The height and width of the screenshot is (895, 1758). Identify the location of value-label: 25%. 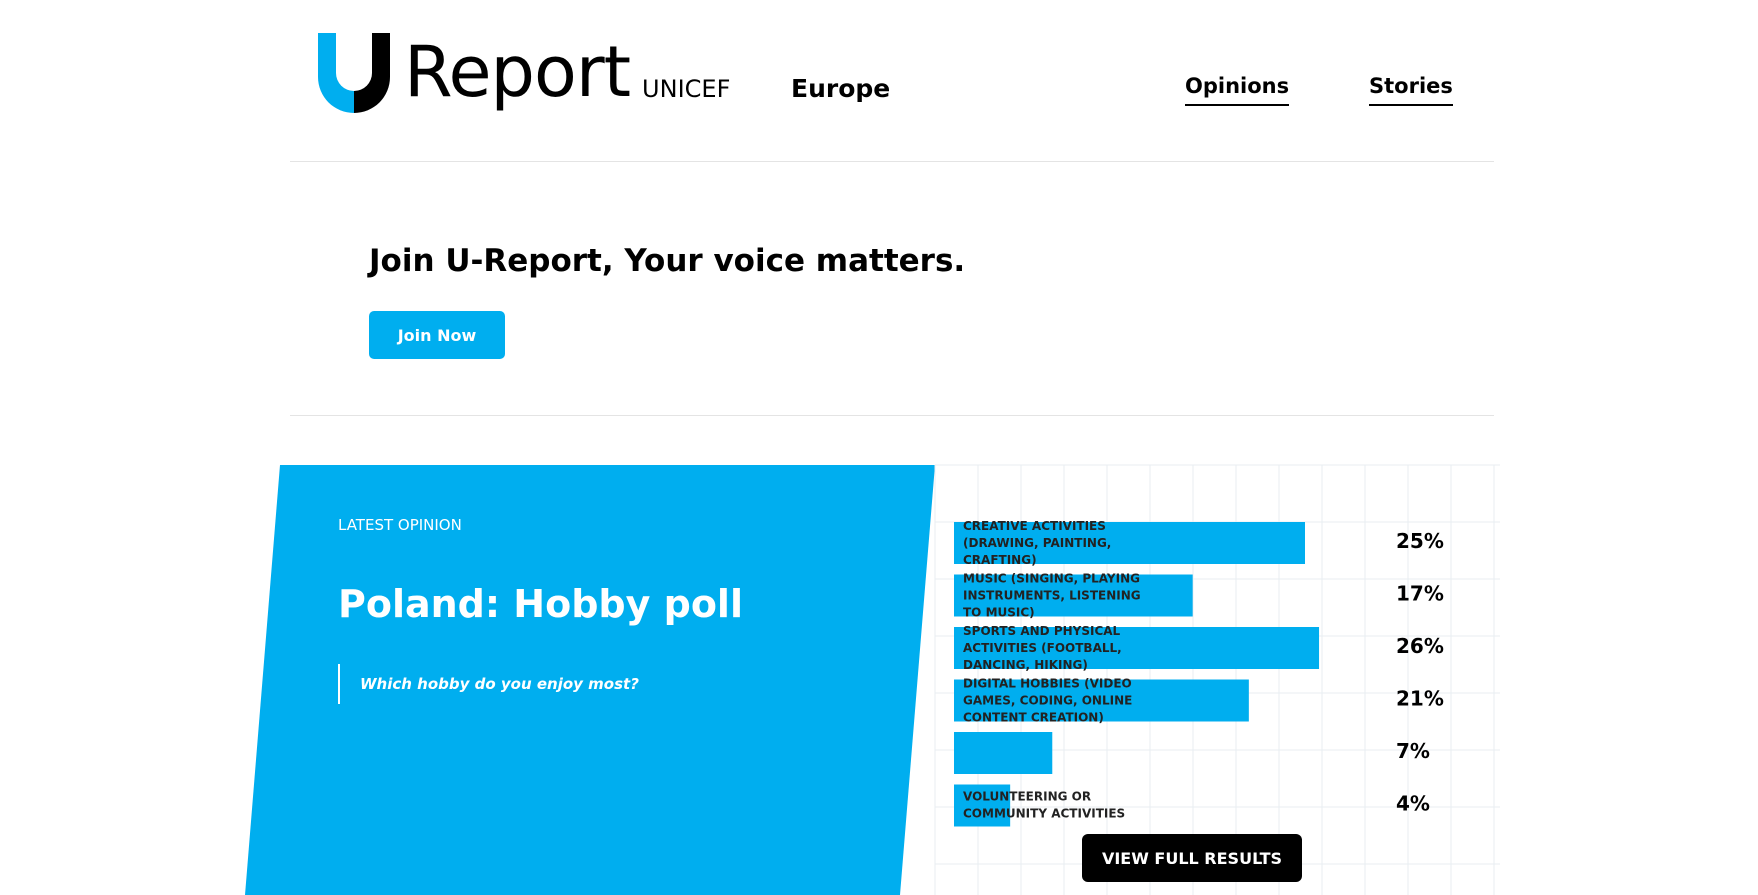
(1420, 541).